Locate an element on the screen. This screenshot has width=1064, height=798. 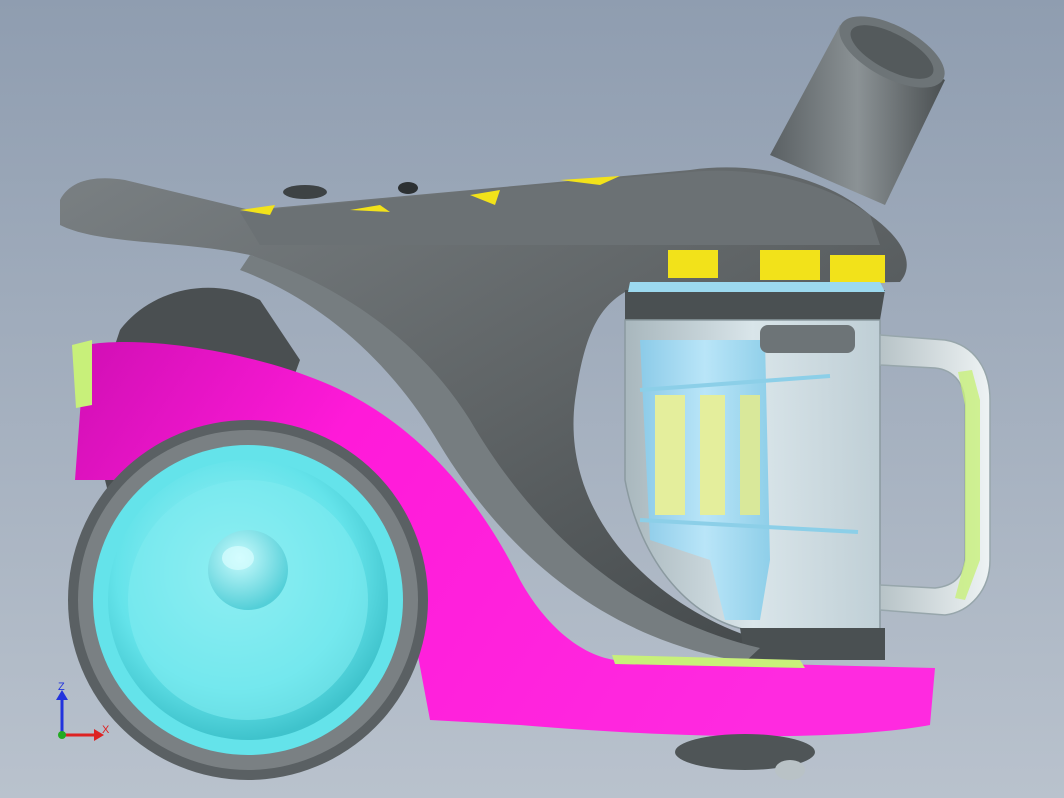
filter-mesh-far is located at coordinates (750, 455).